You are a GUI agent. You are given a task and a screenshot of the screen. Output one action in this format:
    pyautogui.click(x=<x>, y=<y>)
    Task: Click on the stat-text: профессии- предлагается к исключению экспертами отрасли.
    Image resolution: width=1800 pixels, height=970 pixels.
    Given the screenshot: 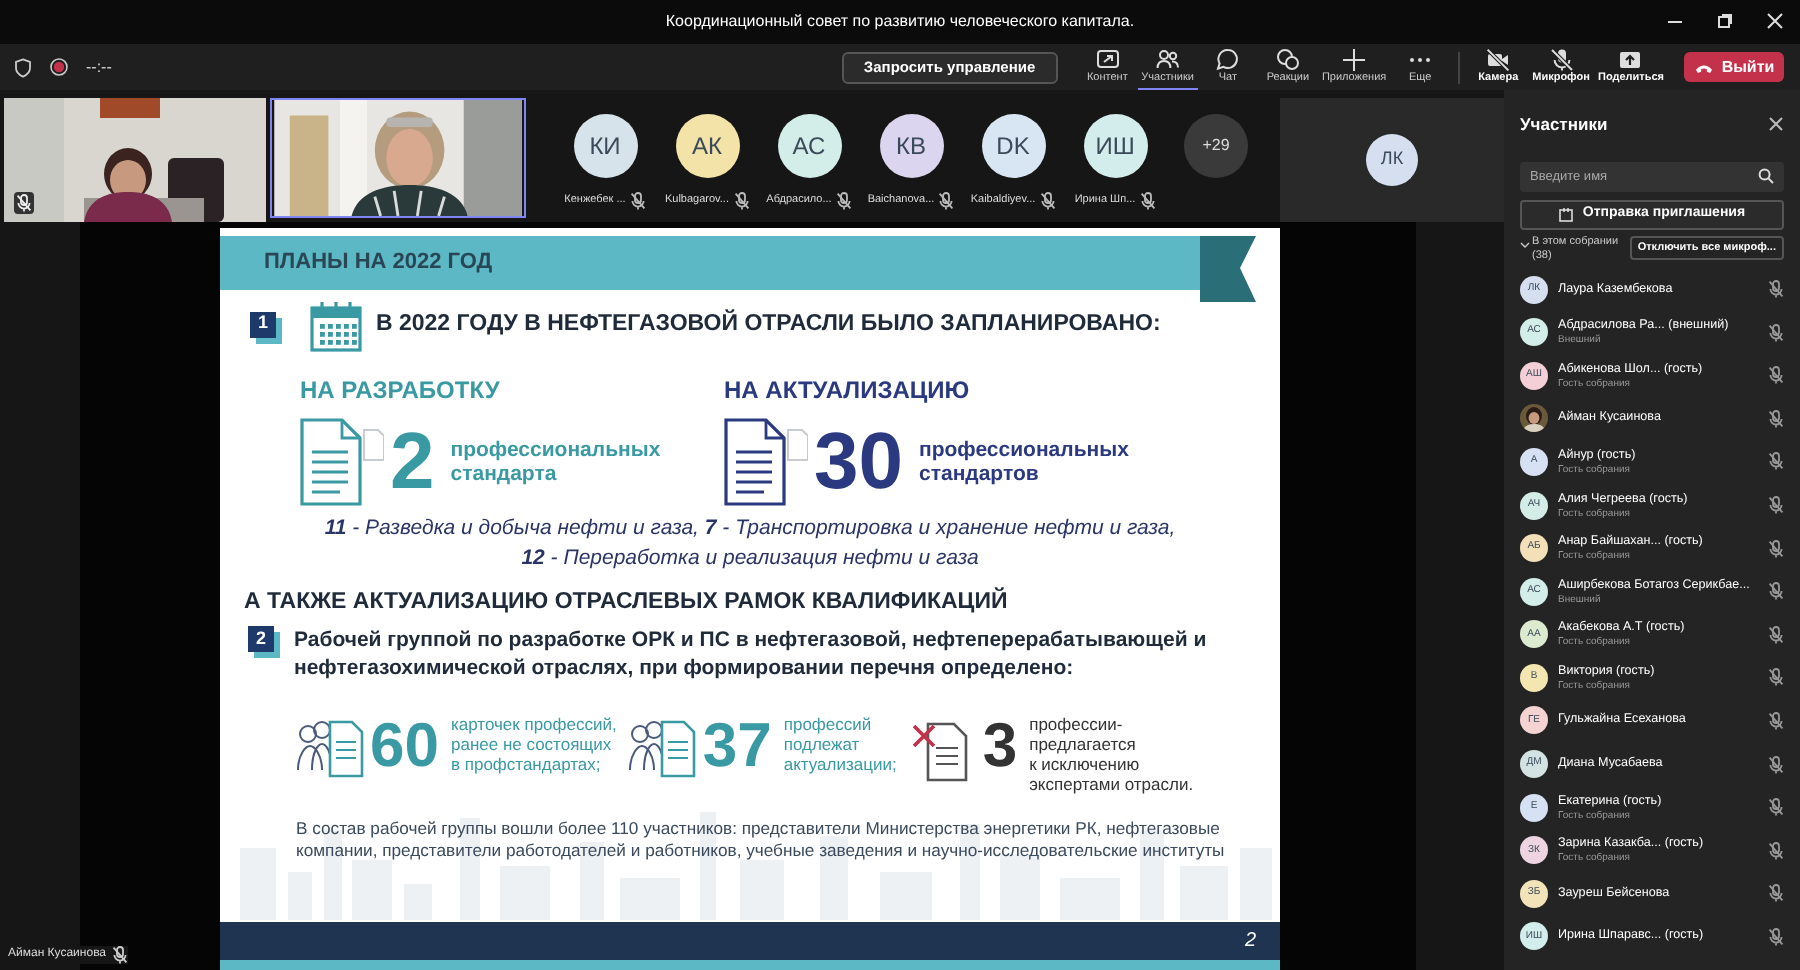 What is the action you would take?
    pyautogui.click(x=1111, y=754)
    